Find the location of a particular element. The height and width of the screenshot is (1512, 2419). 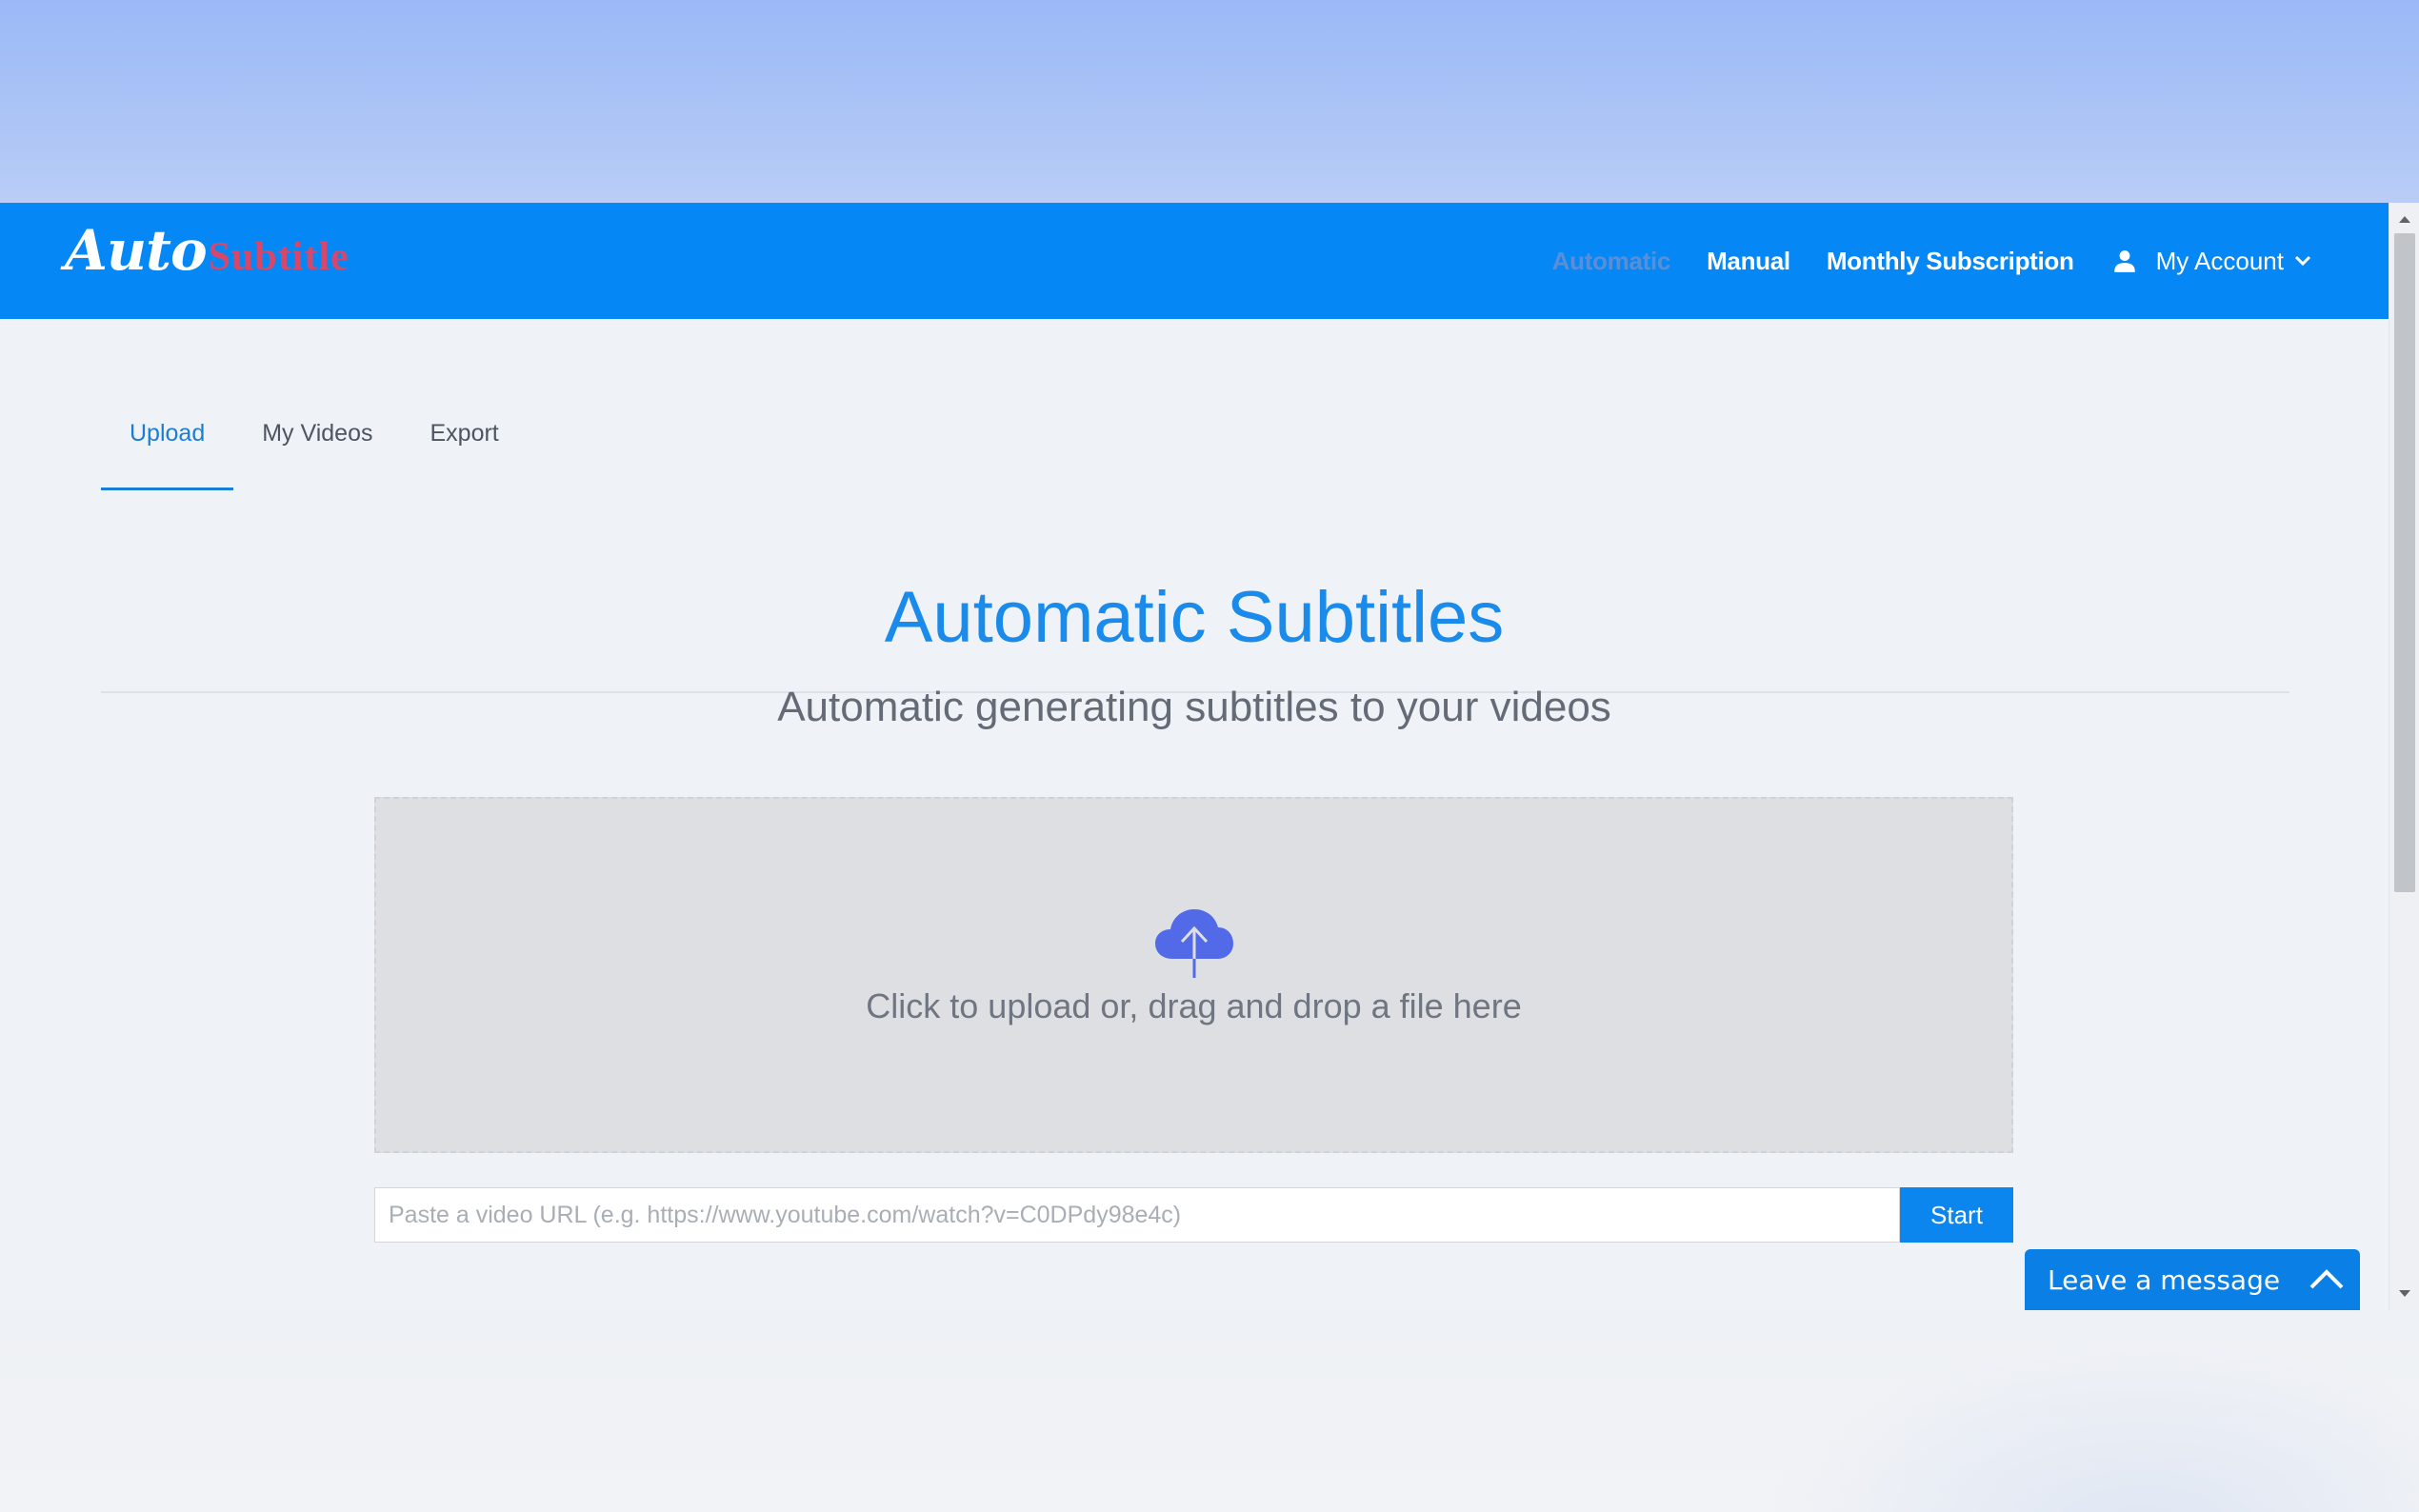

scroll-up-arrow-icon is located at coordinates (2404, 219).